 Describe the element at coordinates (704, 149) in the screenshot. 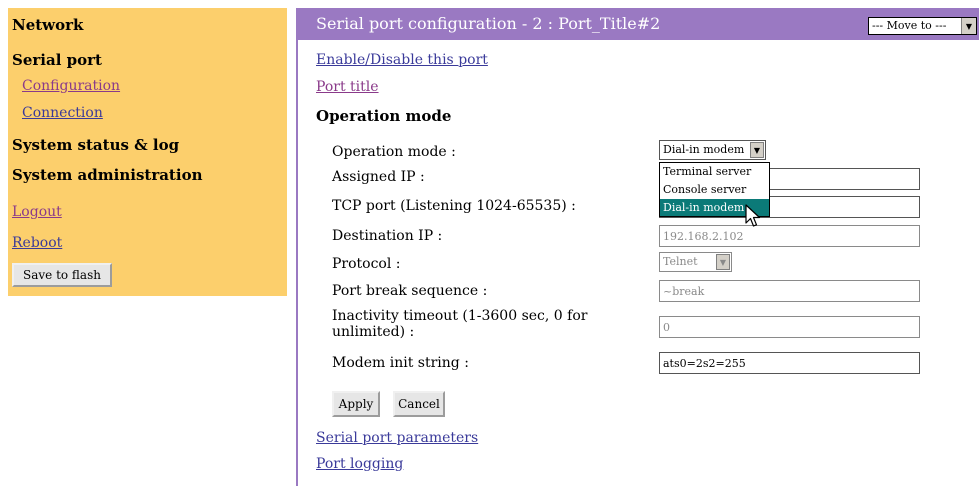

I see `operation-mode-value: Dial-in modem` at that location.